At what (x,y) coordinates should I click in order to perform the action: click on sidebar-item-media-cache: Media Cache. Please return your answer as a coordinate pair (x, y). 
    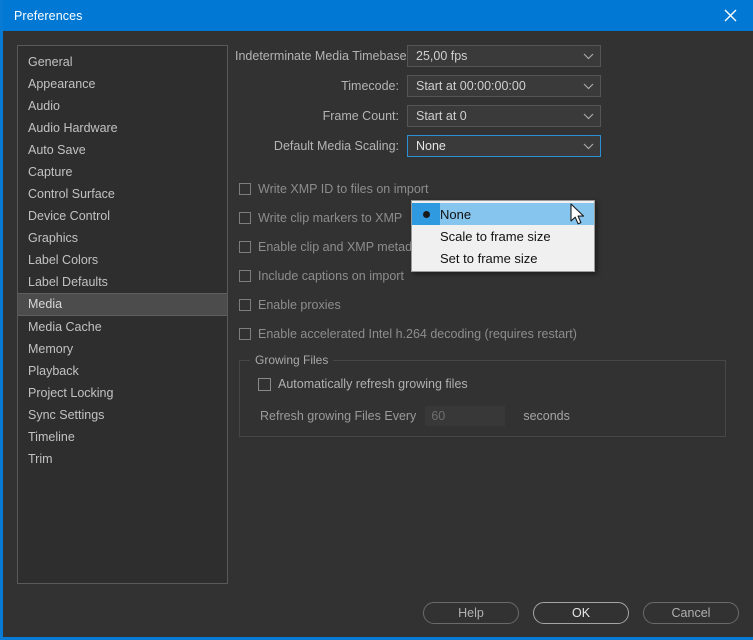
    Looking at the image, I should click on (122, 327).